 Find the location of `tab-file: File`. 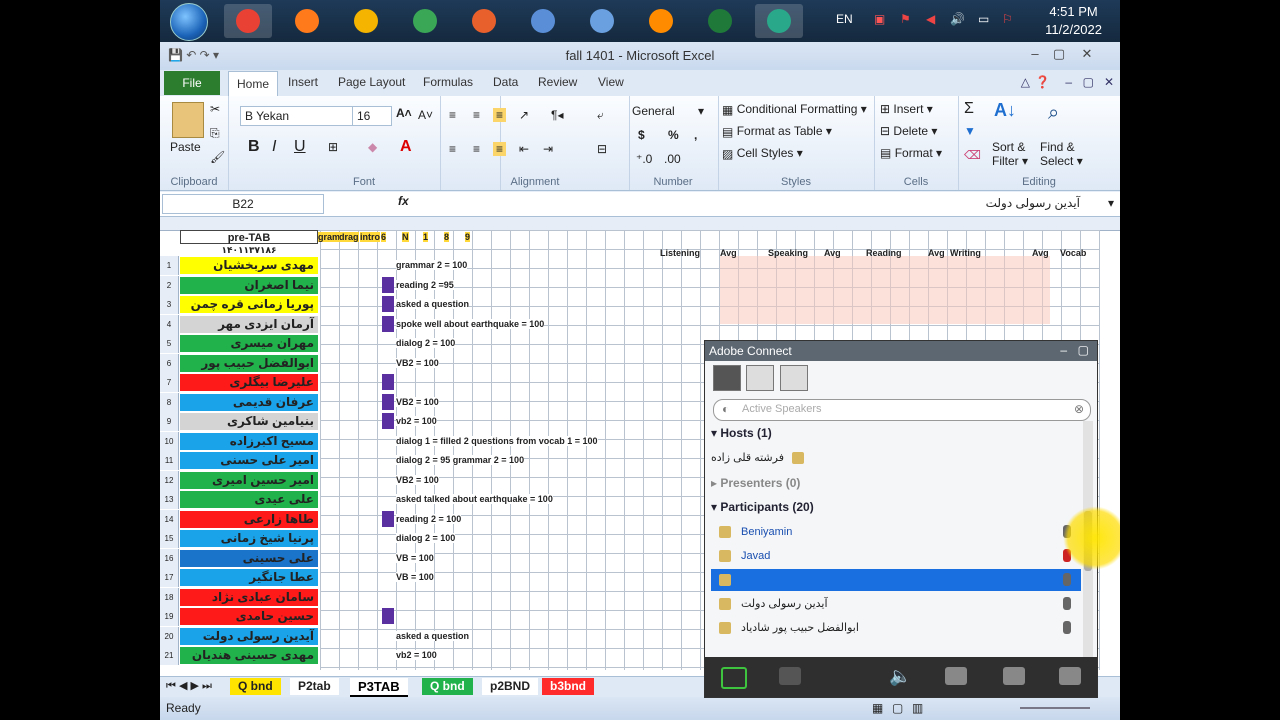

tab-file: File is located at coordinates (192, 83).